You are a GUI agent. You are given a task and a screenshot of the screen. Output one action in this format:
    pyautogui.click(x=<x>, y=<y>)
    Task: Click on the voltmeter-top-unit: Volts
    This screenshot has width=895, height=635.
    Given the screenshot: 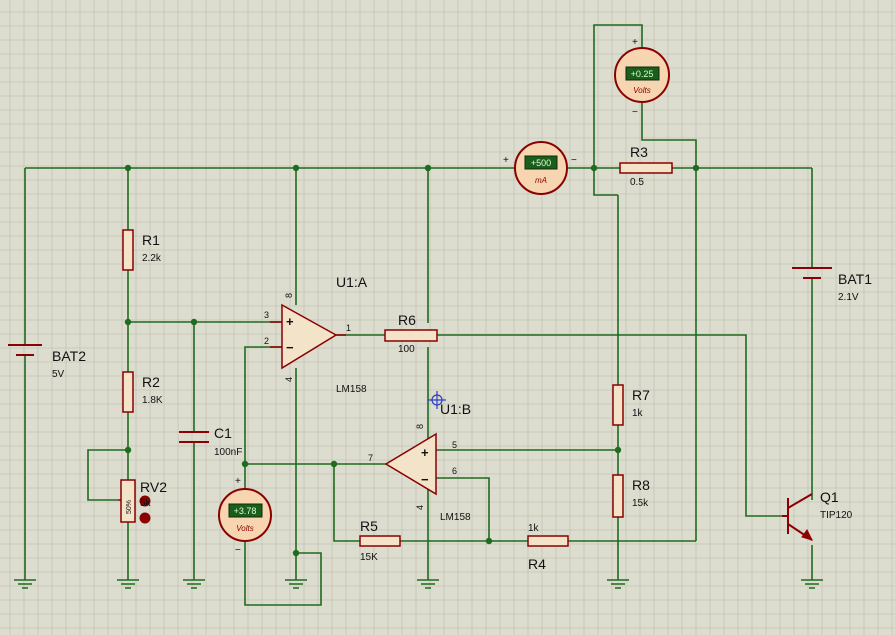 What is the action you would take?
    pyautogui.click(x=642, y=90)
    